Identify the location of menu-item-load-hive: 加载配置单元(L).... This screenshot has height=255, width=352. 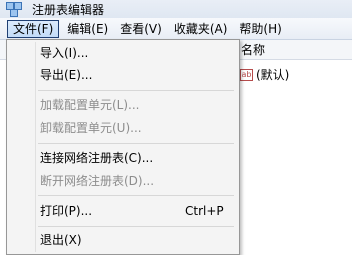
(123, 105).